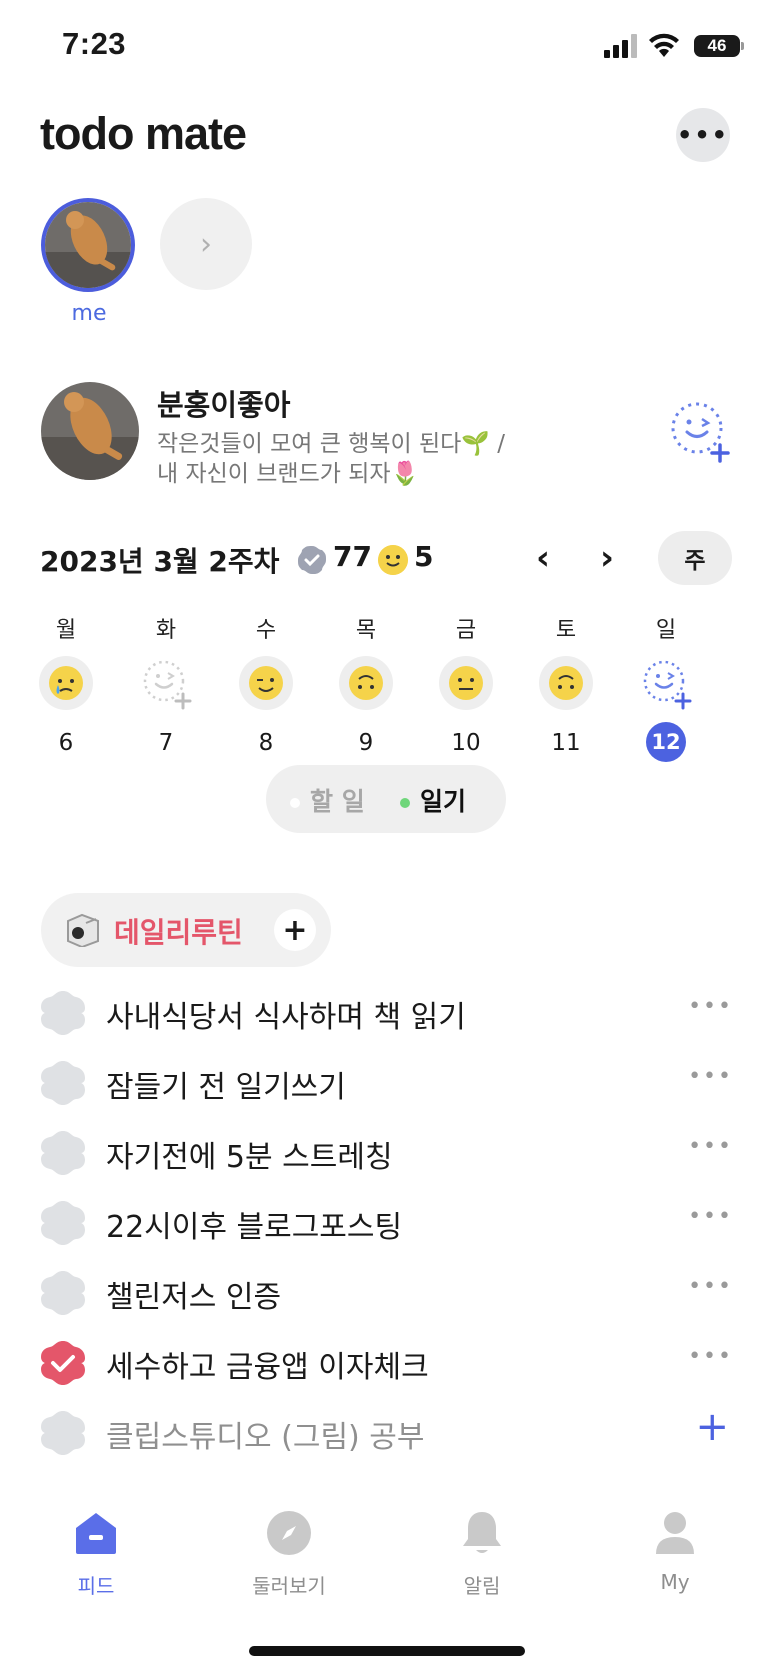 Image resolution: width=773 pixels, height=1674 pixels. Describe the element at coordinates (89, 313) in the screenshot. I see `me-label: me` at that location.